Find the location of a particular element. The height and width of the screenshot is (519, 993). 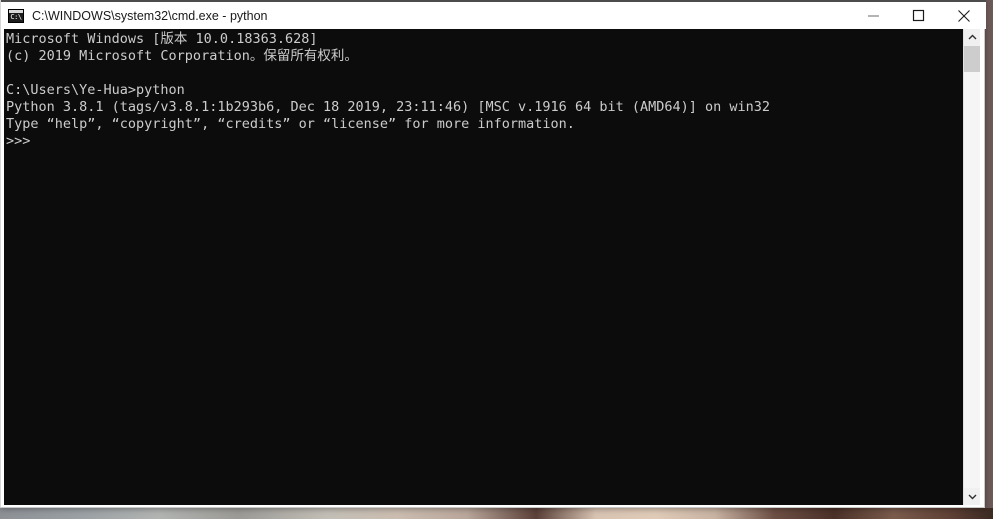

vertical-scrollbar is located at coordinates (971, 267).